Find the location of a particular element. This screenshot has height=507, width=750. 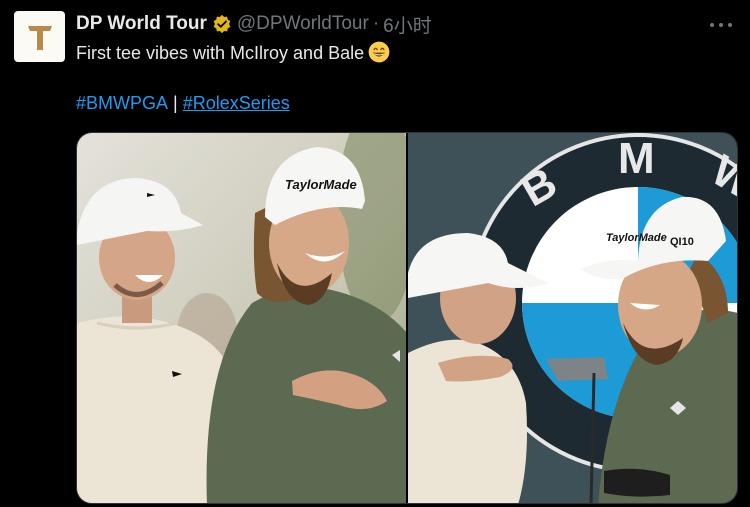

verified-badge-icon is located at coordinates (222, 24).